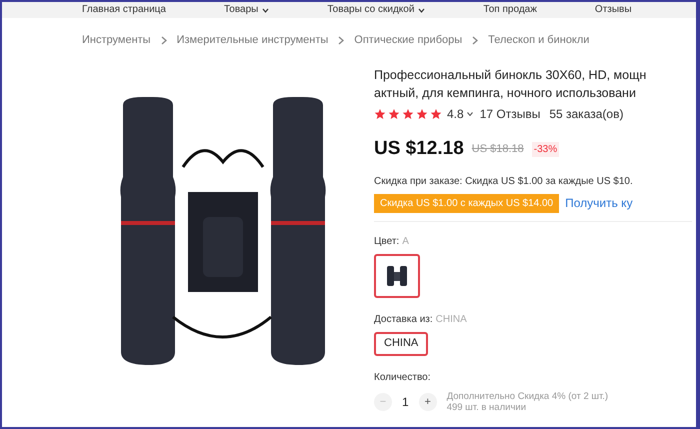  Describe the element at coordinates (403, 377) in the screenshot. I see `quantity-label: Количество:` at that location.